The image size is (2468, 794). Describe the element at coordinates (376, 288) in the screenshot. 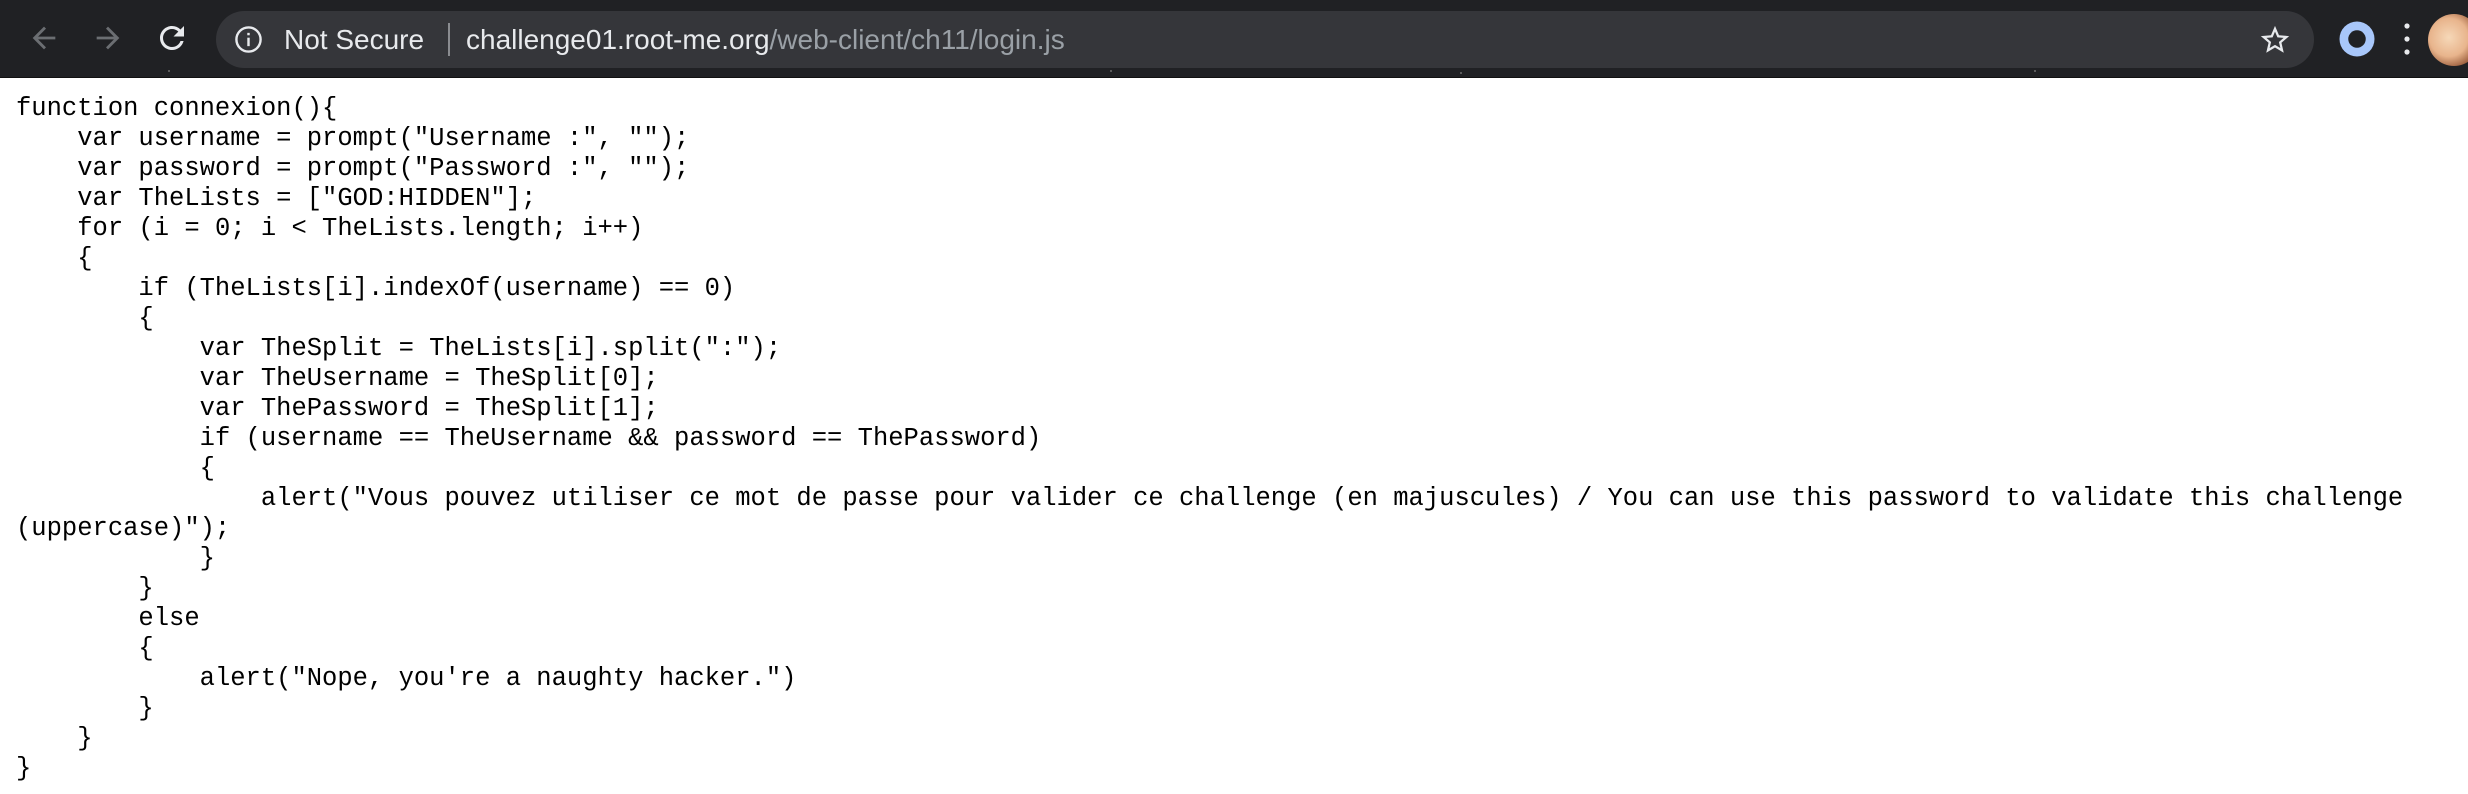

I see `code-line: if (TheLists[i].indexOf(username) == 0)` at that location.